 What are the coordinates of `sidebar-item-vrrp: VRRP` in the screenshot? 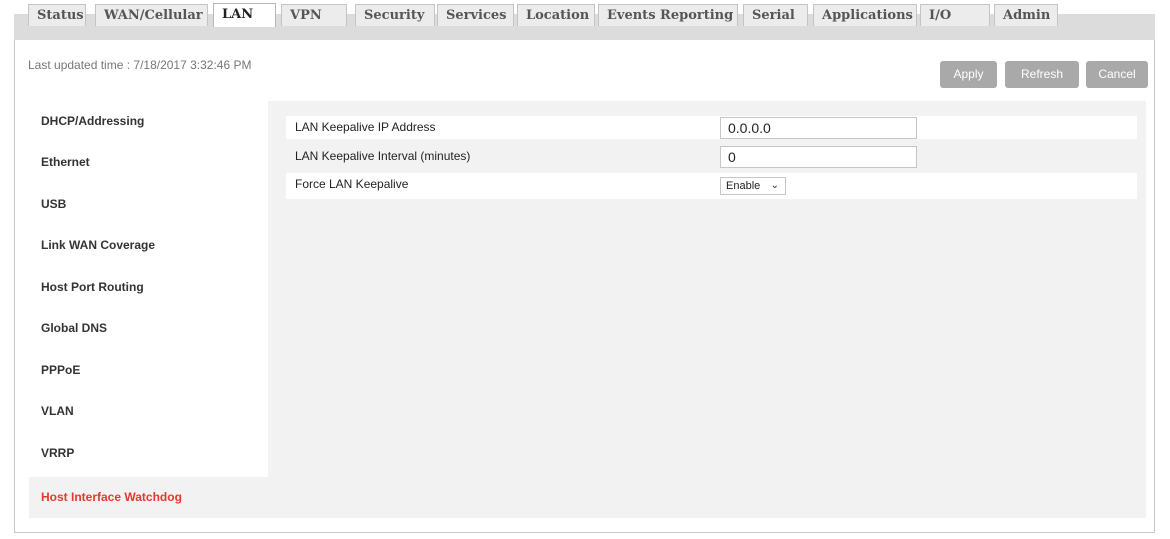 It's located at (148, 453).